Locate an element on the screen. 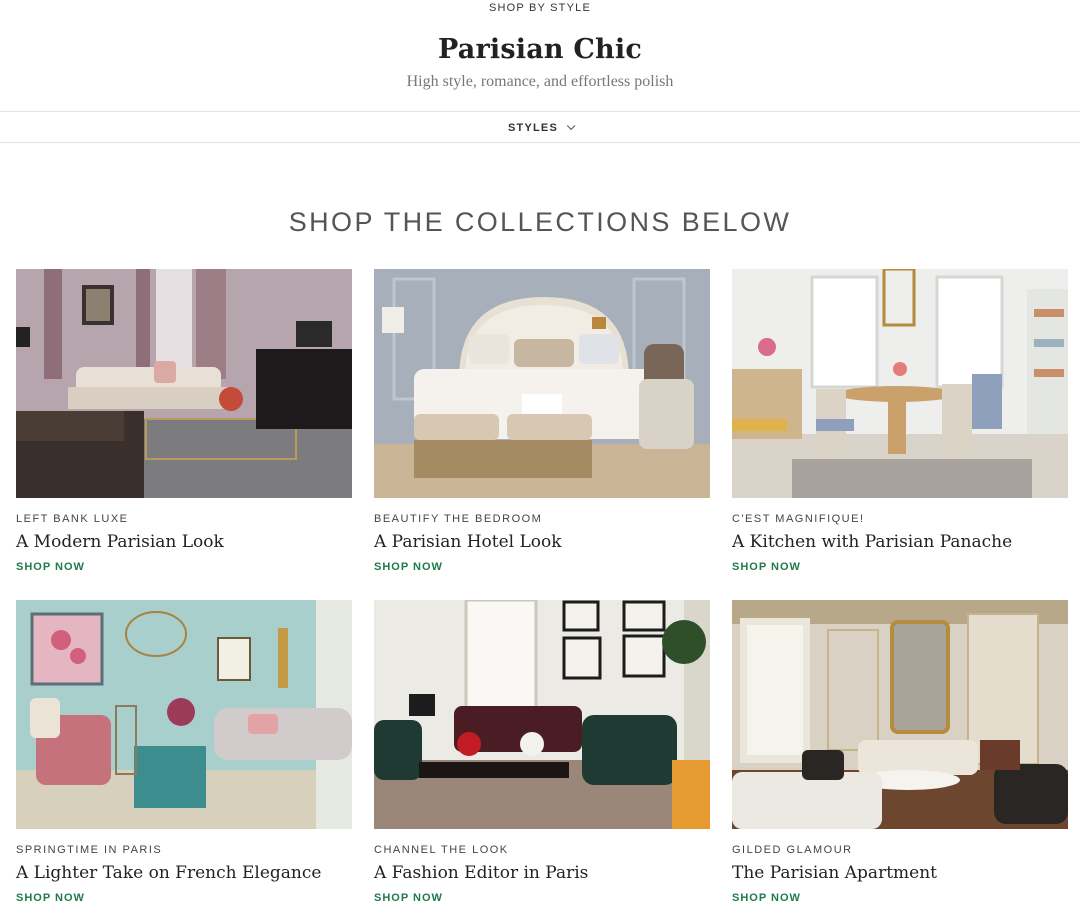  card-eyebrow: GILDED GLAMOUR is located at coordinates (792, 850).